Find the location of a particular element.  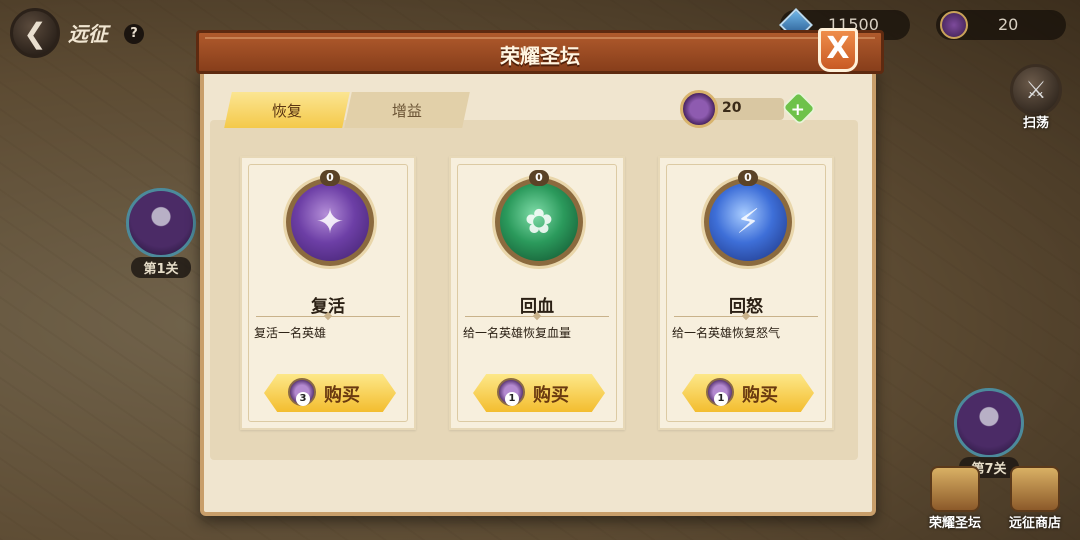

shop-label: 远征商店 is located at coordinates (1034, 523).